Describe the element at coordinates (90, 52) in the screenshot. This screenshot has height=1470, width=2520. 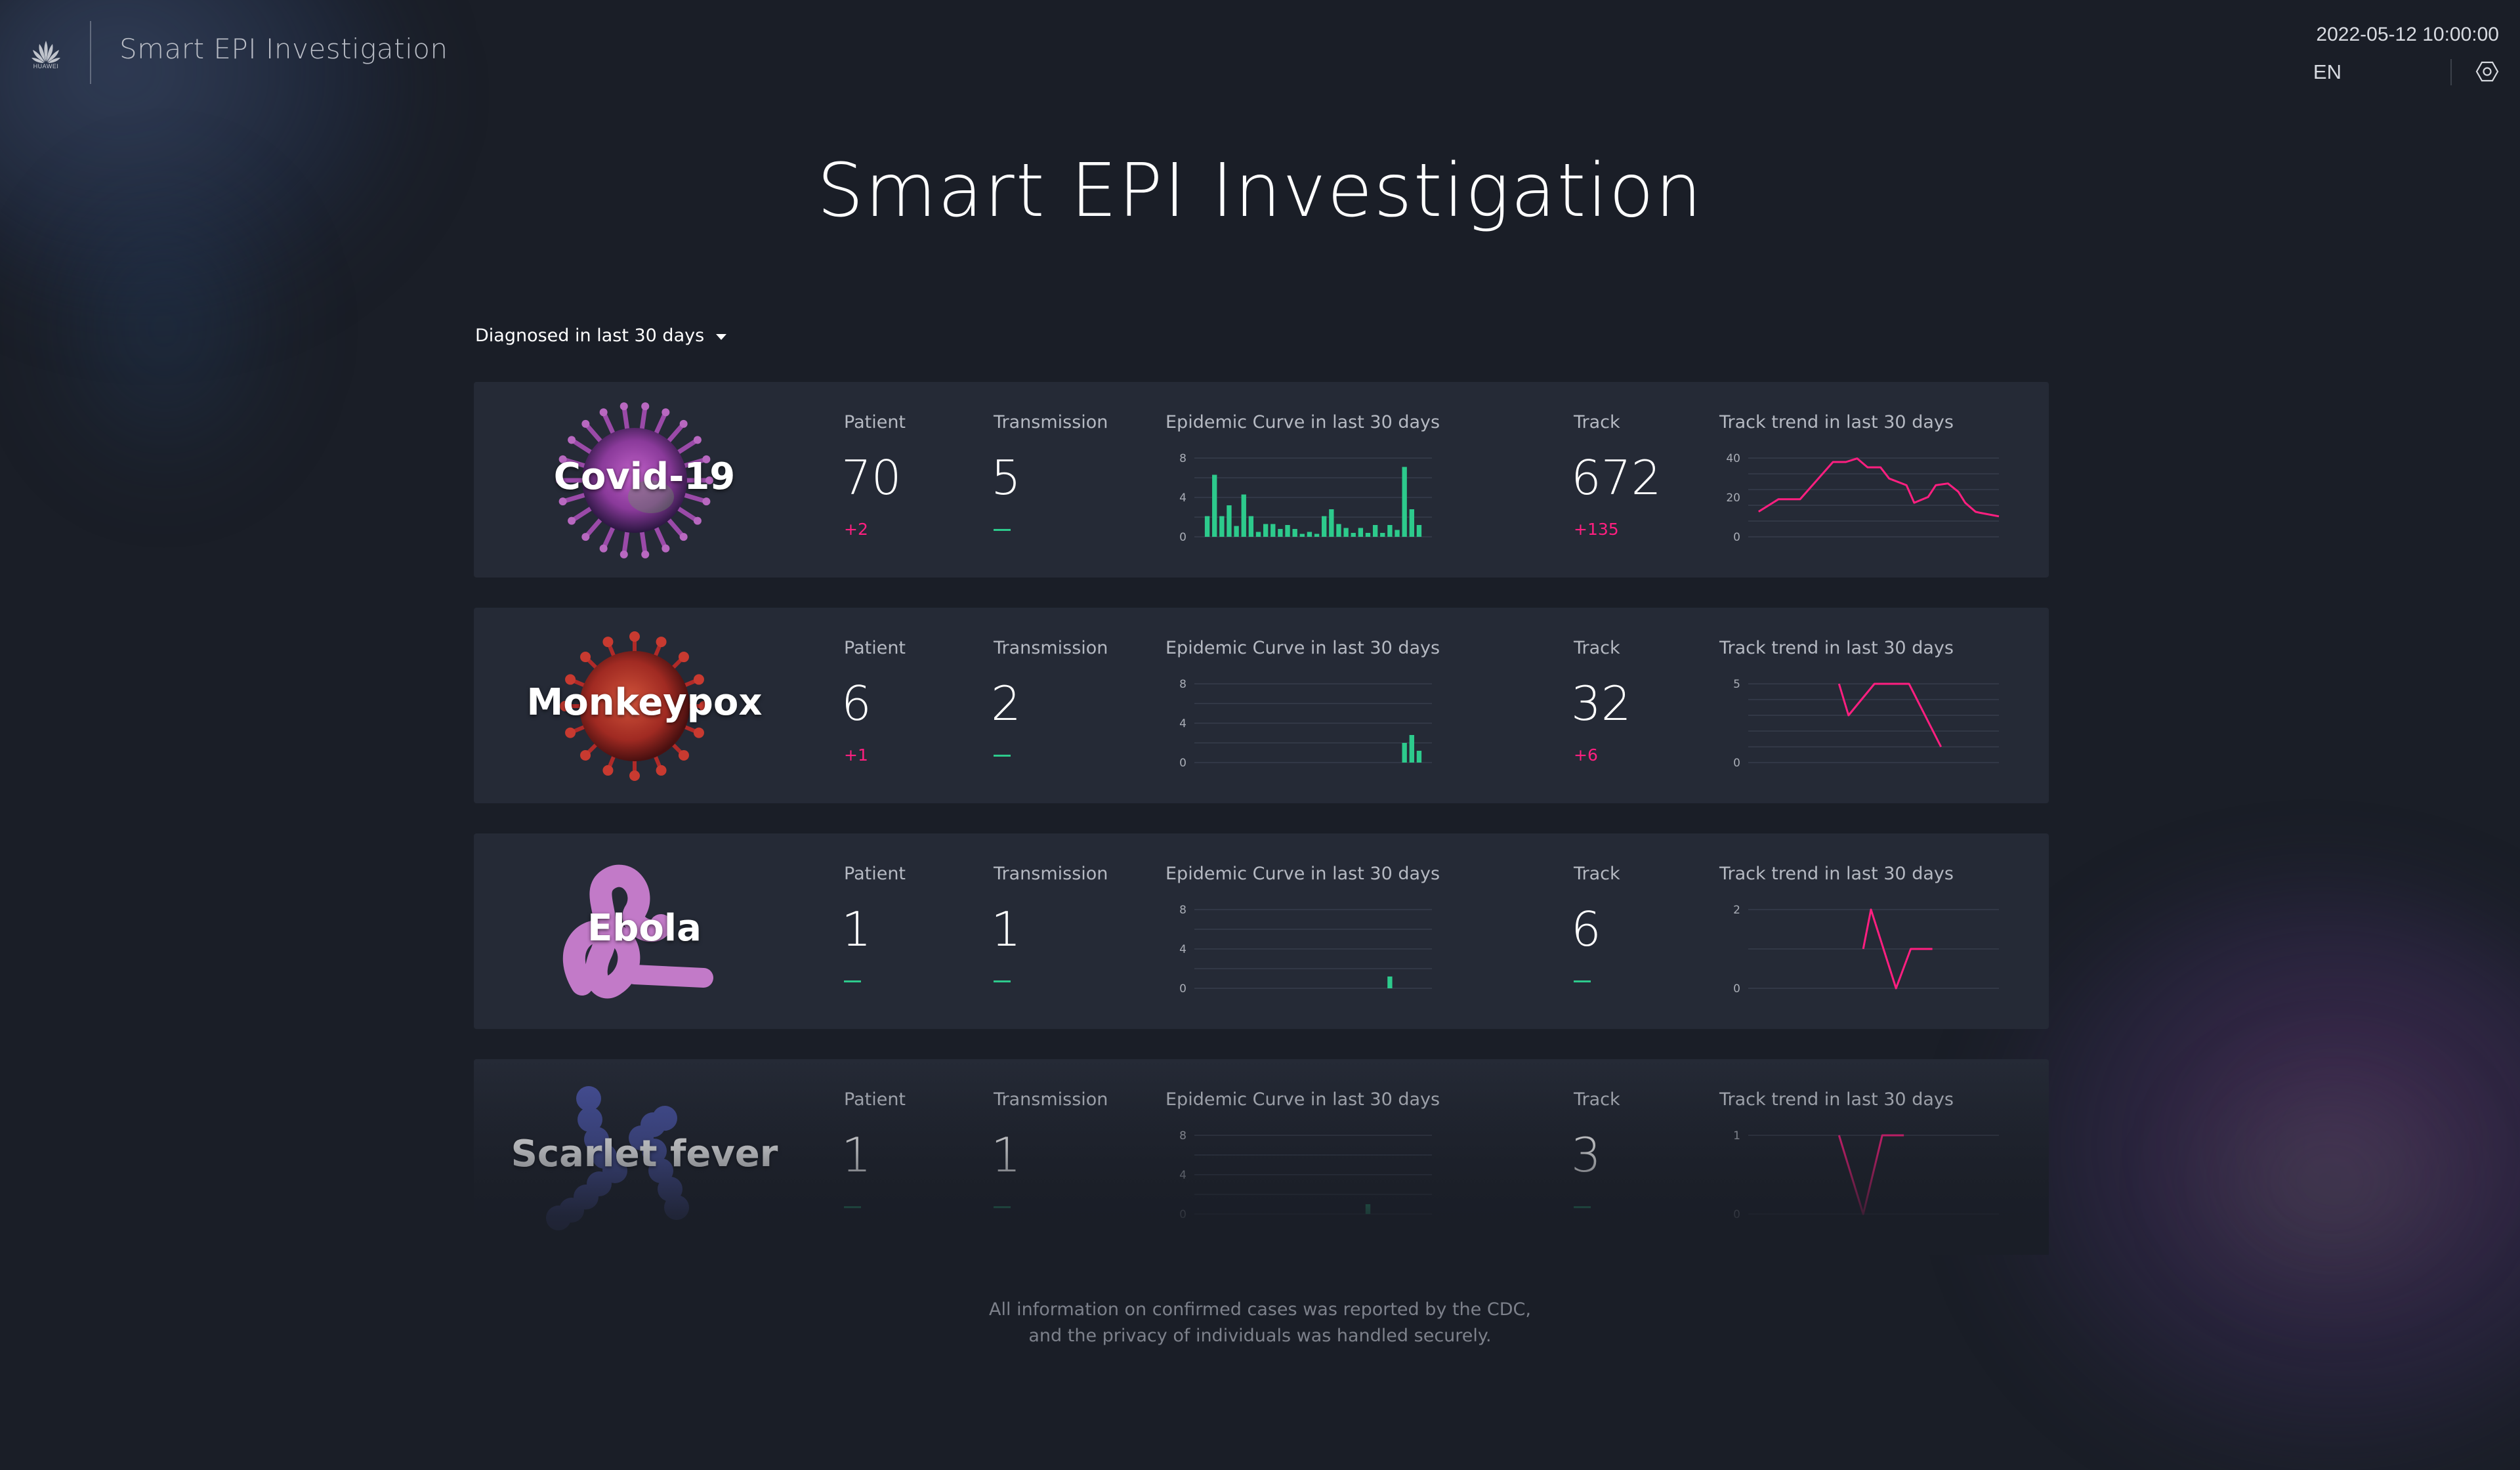
I see `header-divider` at that location.